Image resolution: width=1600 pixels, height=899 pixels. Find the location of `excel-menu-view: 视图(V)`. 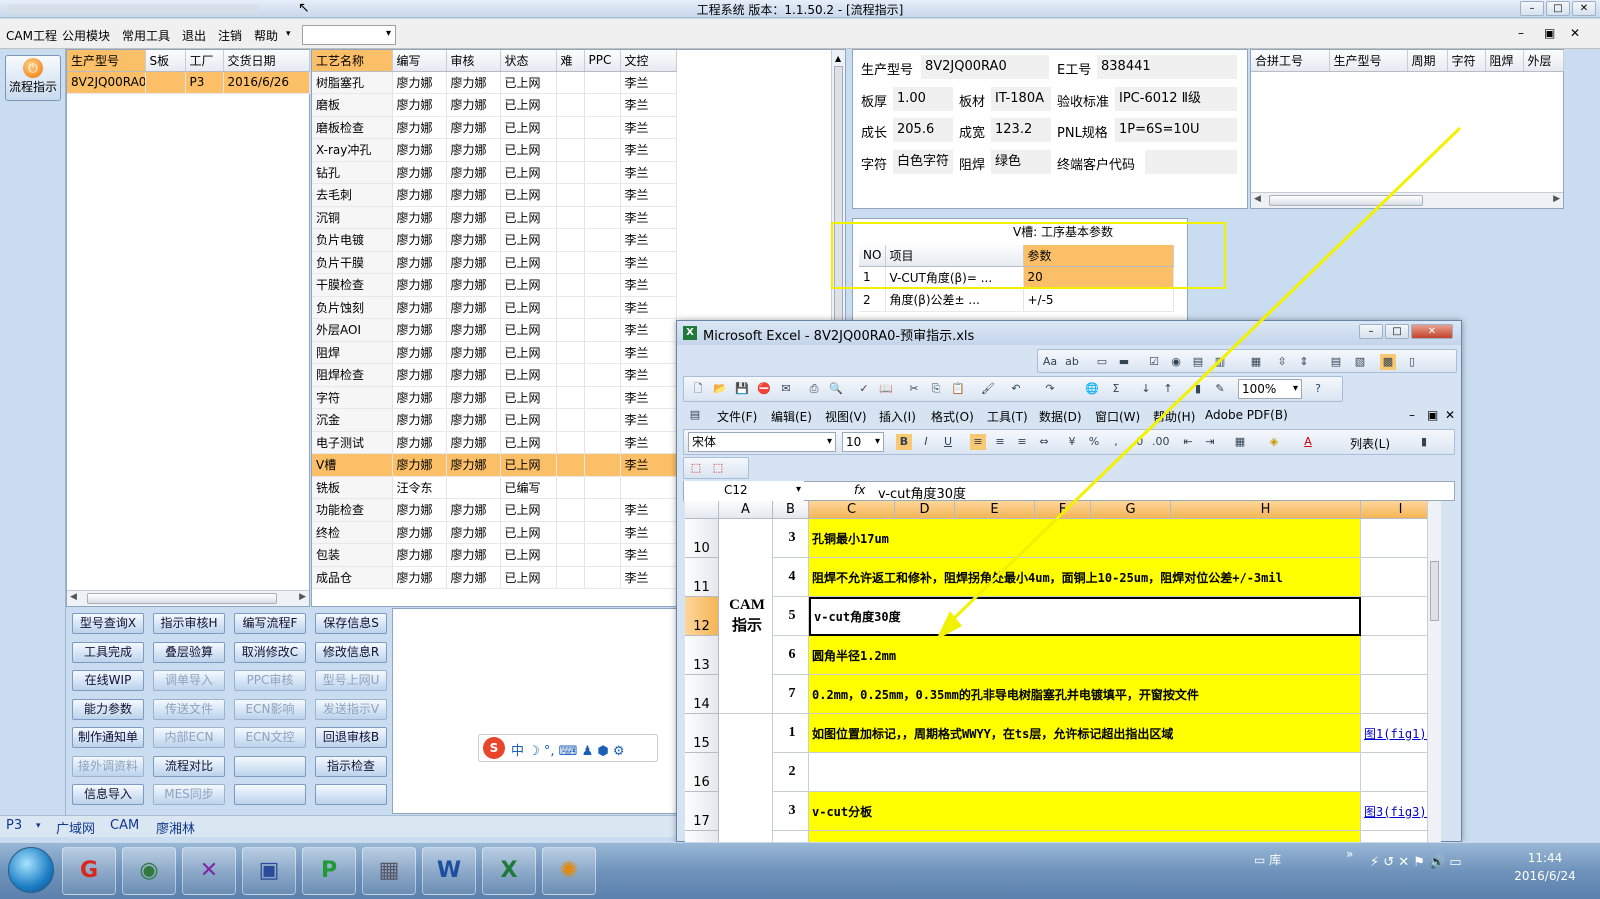

excel-menu-view: 视图(V) is located at coordinates (846, 416).